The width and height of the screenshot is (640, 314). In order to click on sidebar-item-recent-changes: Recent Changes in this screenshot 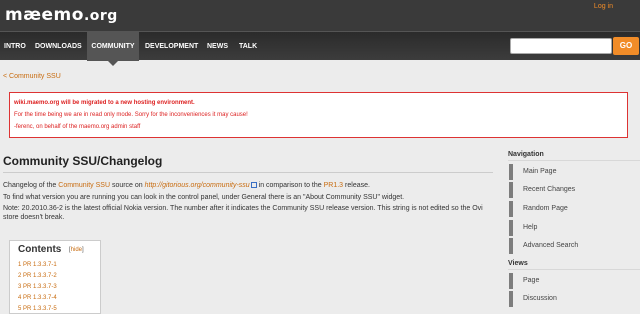, I will do `click(574, 190)`.